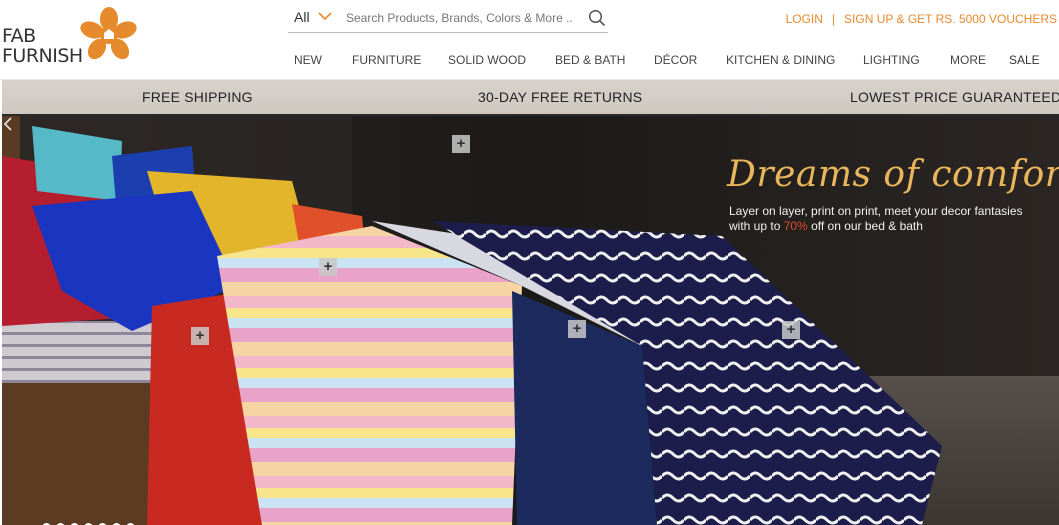 Image resolution: width=1059 pixels, height=525 pixels. I want to click on chevron-left-icon, so click(8, 124).